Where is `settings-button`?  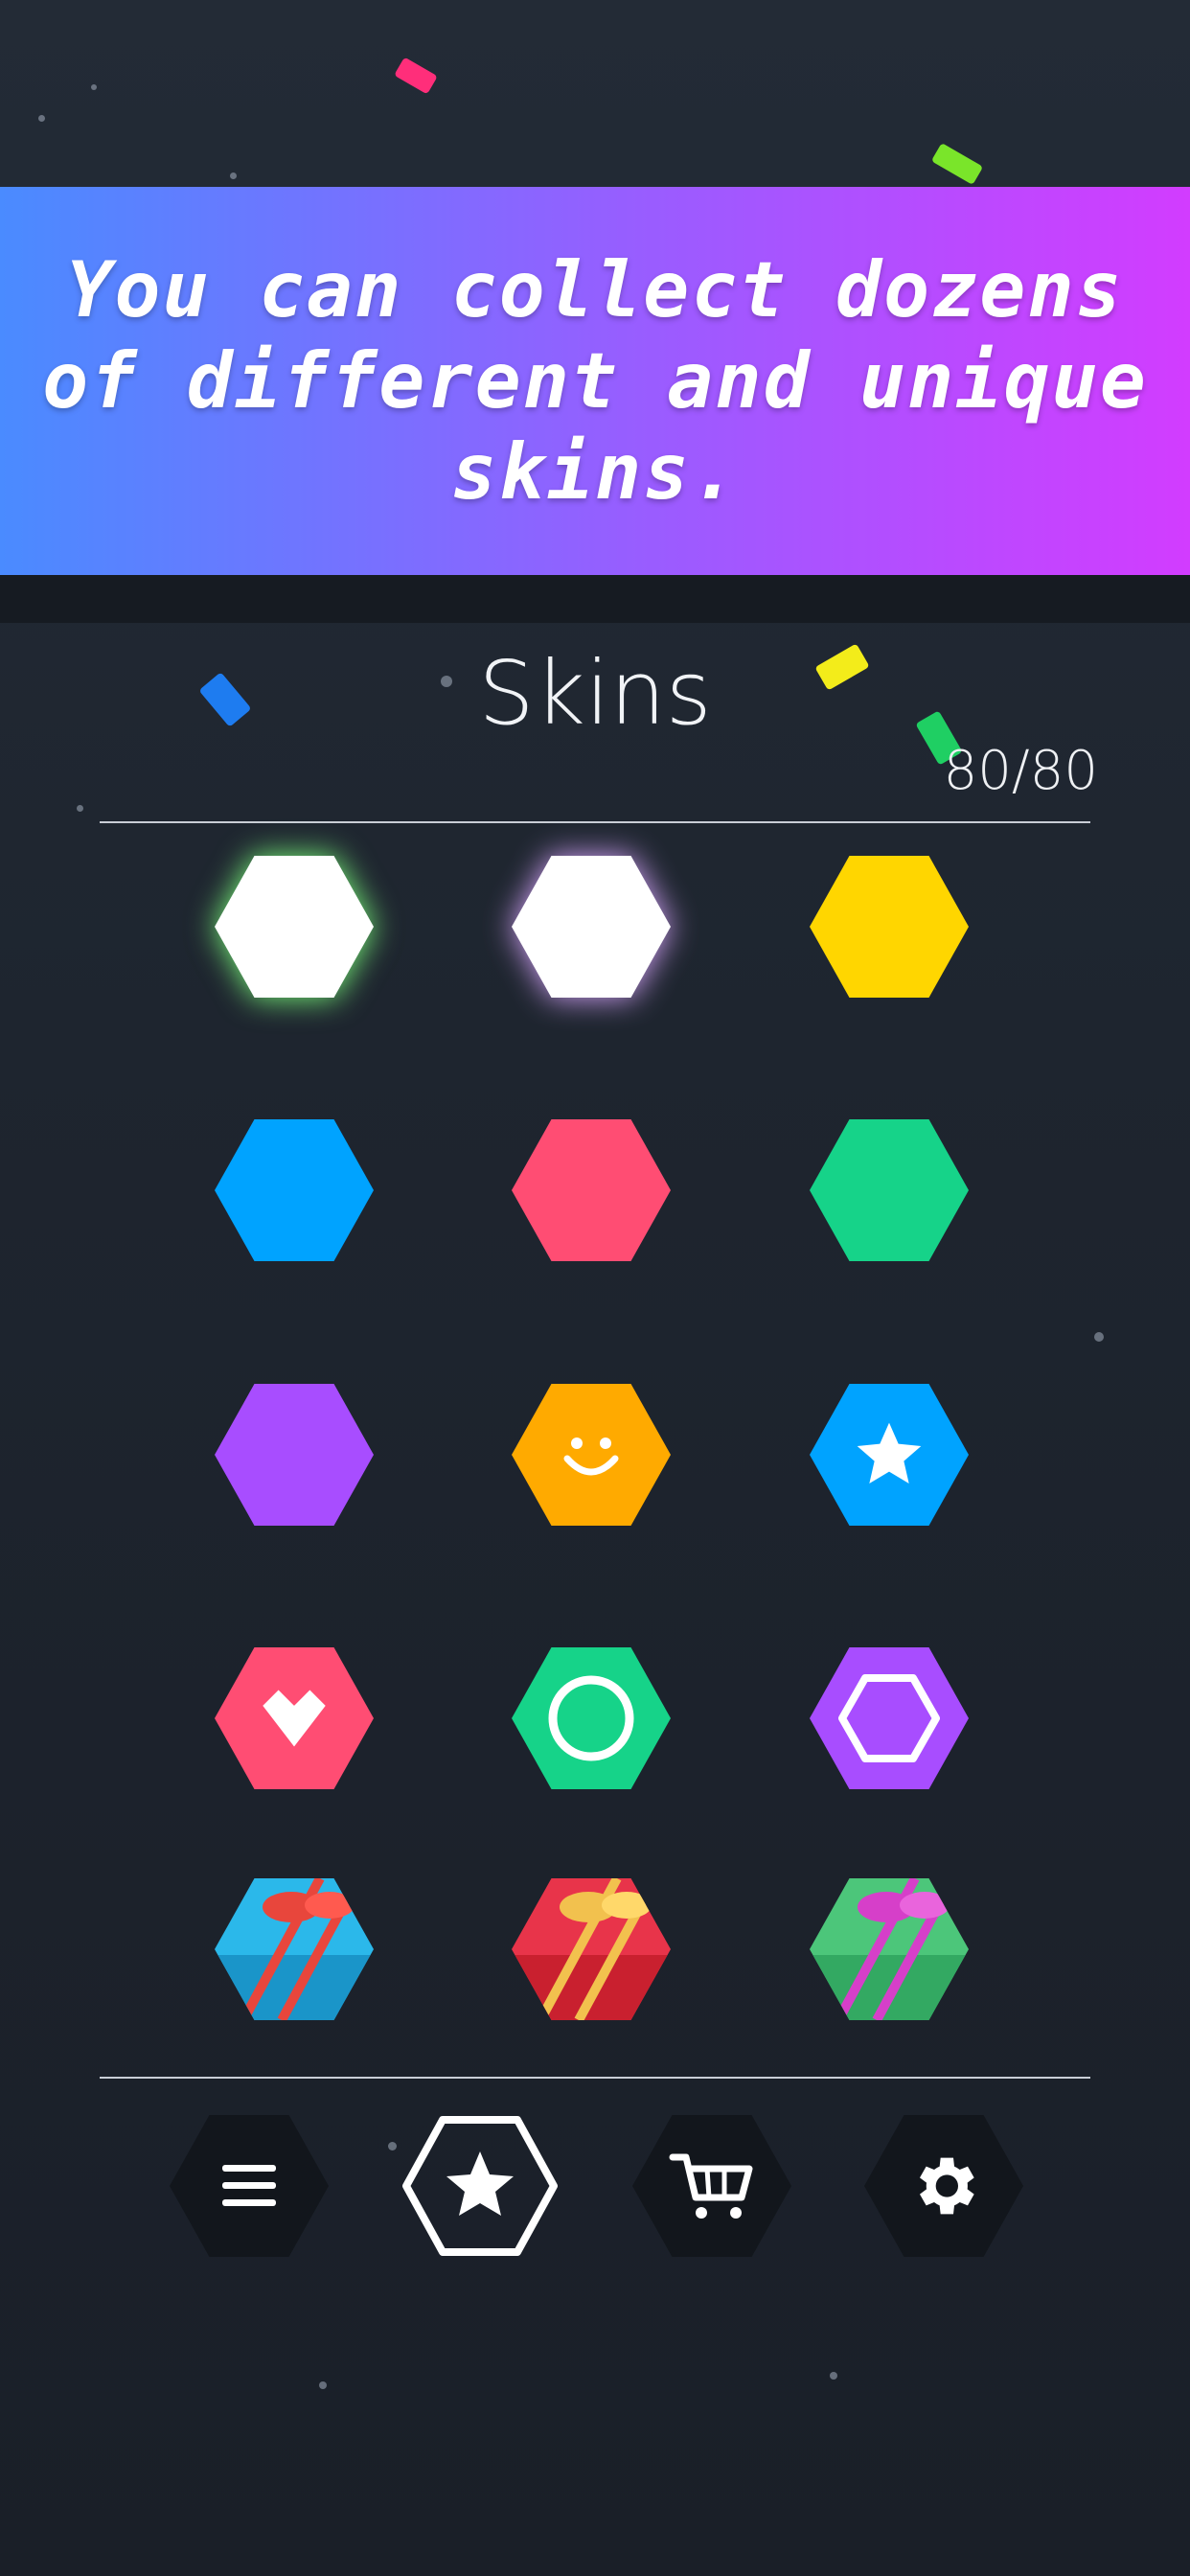
settings-button is located at coordinates (944, 2186).